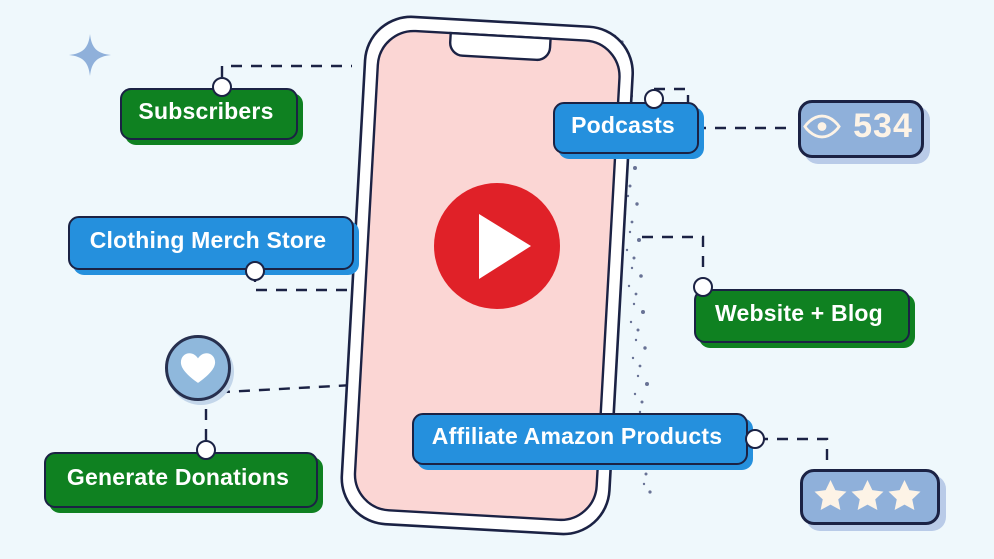 Image resolution: width=994 pixels, height=559 pixels. I want to click on node-subscribers, so click(222, 87).